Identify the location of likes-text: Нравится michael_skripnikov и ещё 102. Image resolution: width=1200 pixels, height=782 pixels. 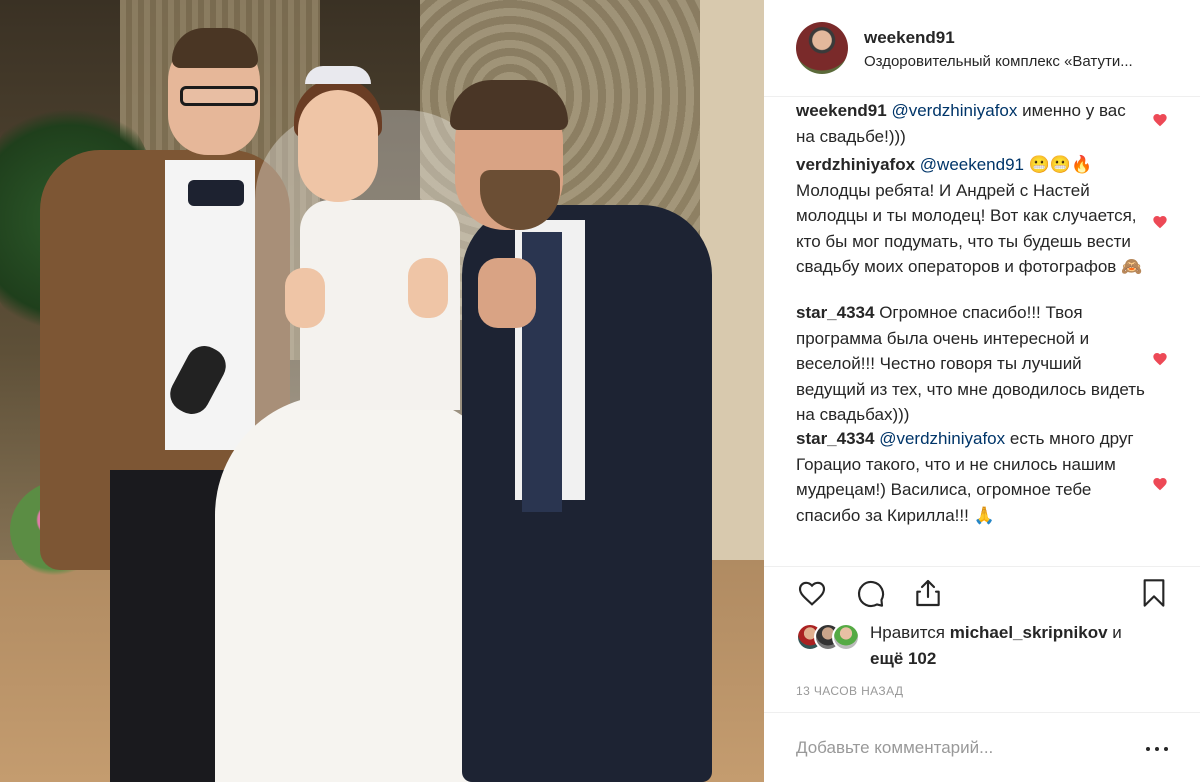
(1020, 646).